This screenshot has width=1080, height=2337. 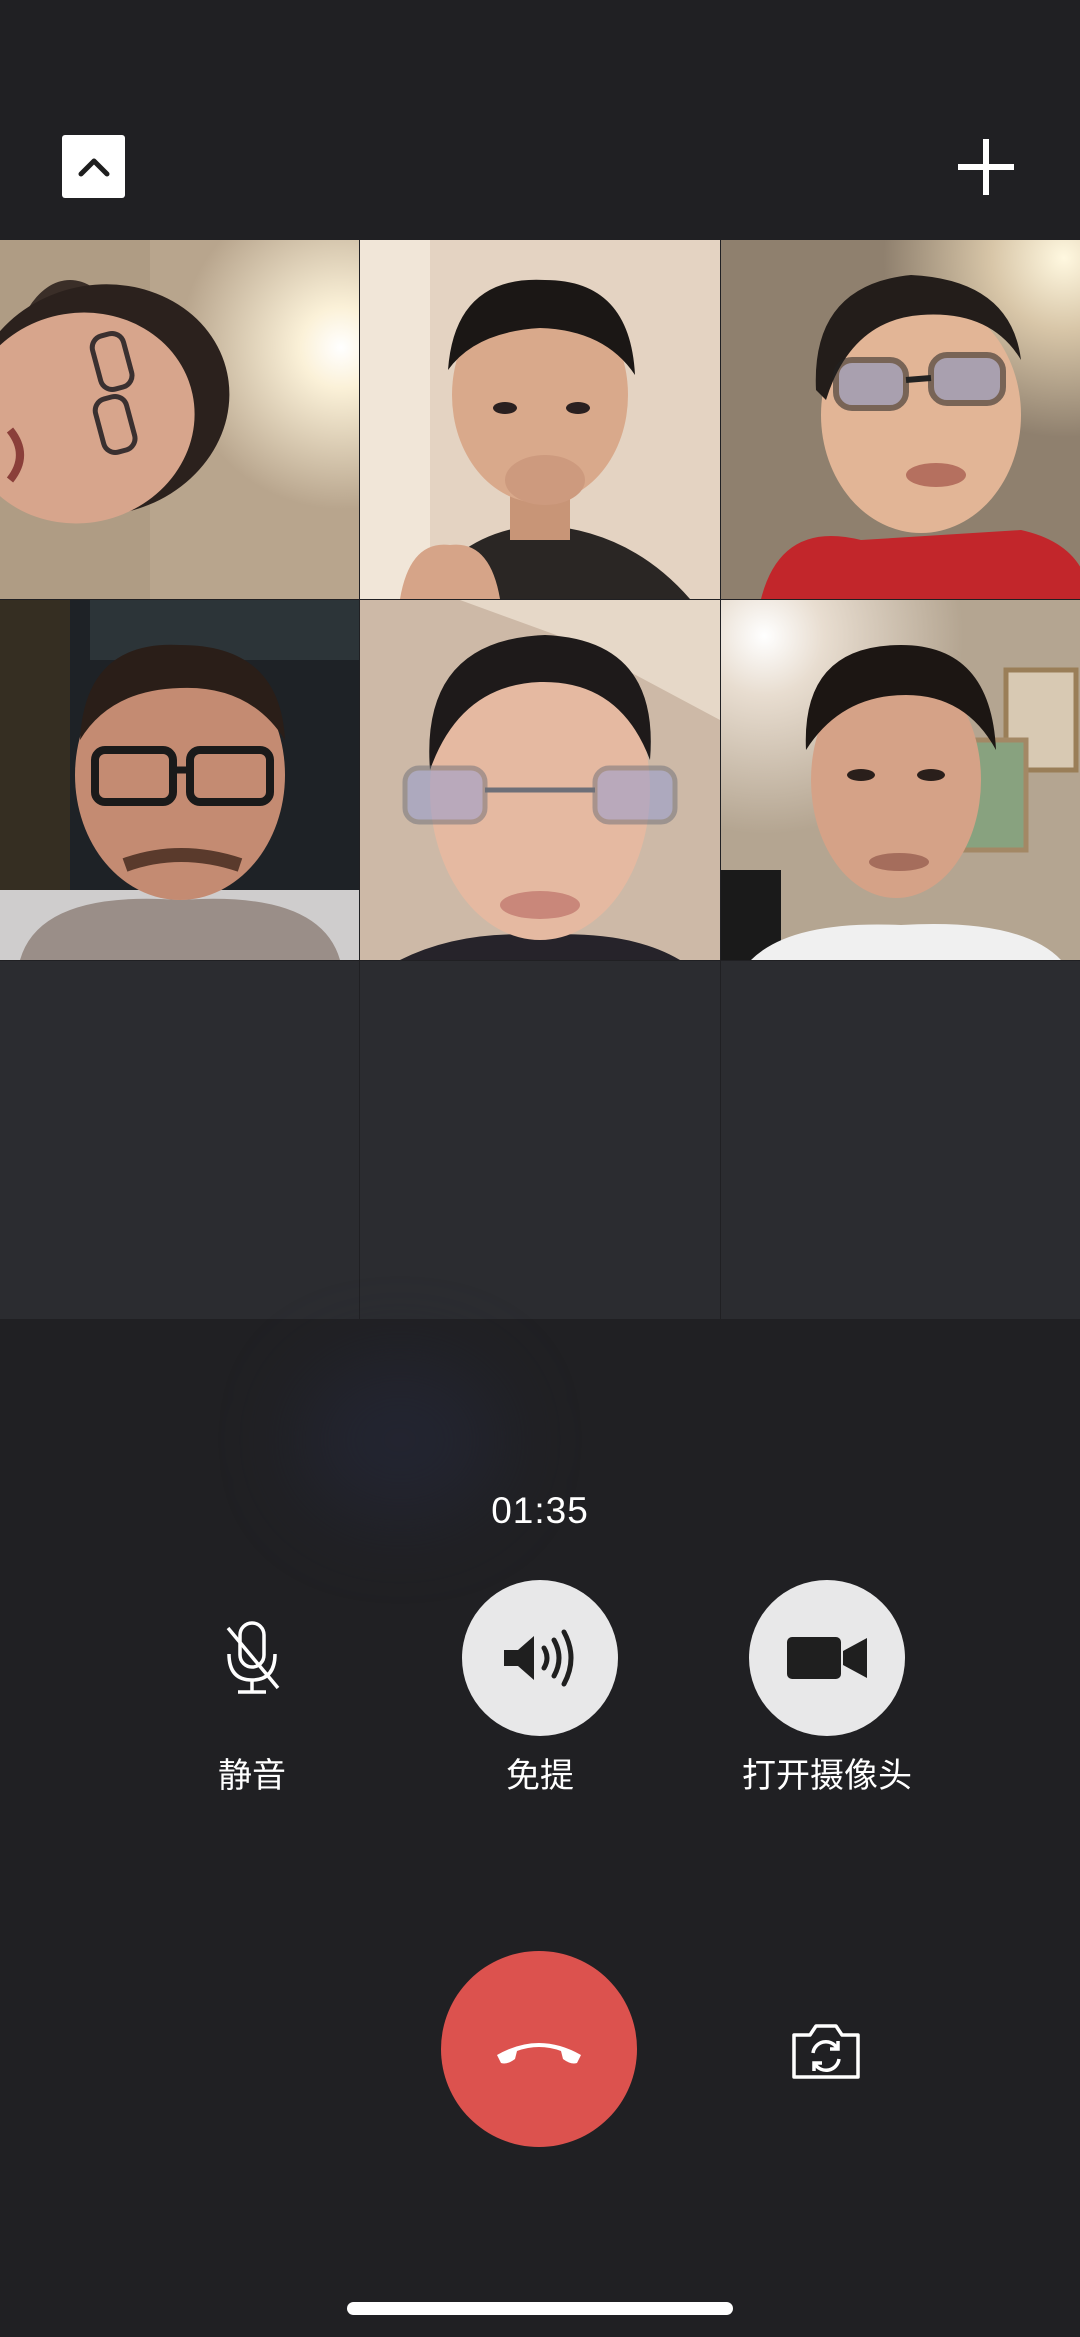 I want to click on chevron-up-icon, so click(x=93, y=167).